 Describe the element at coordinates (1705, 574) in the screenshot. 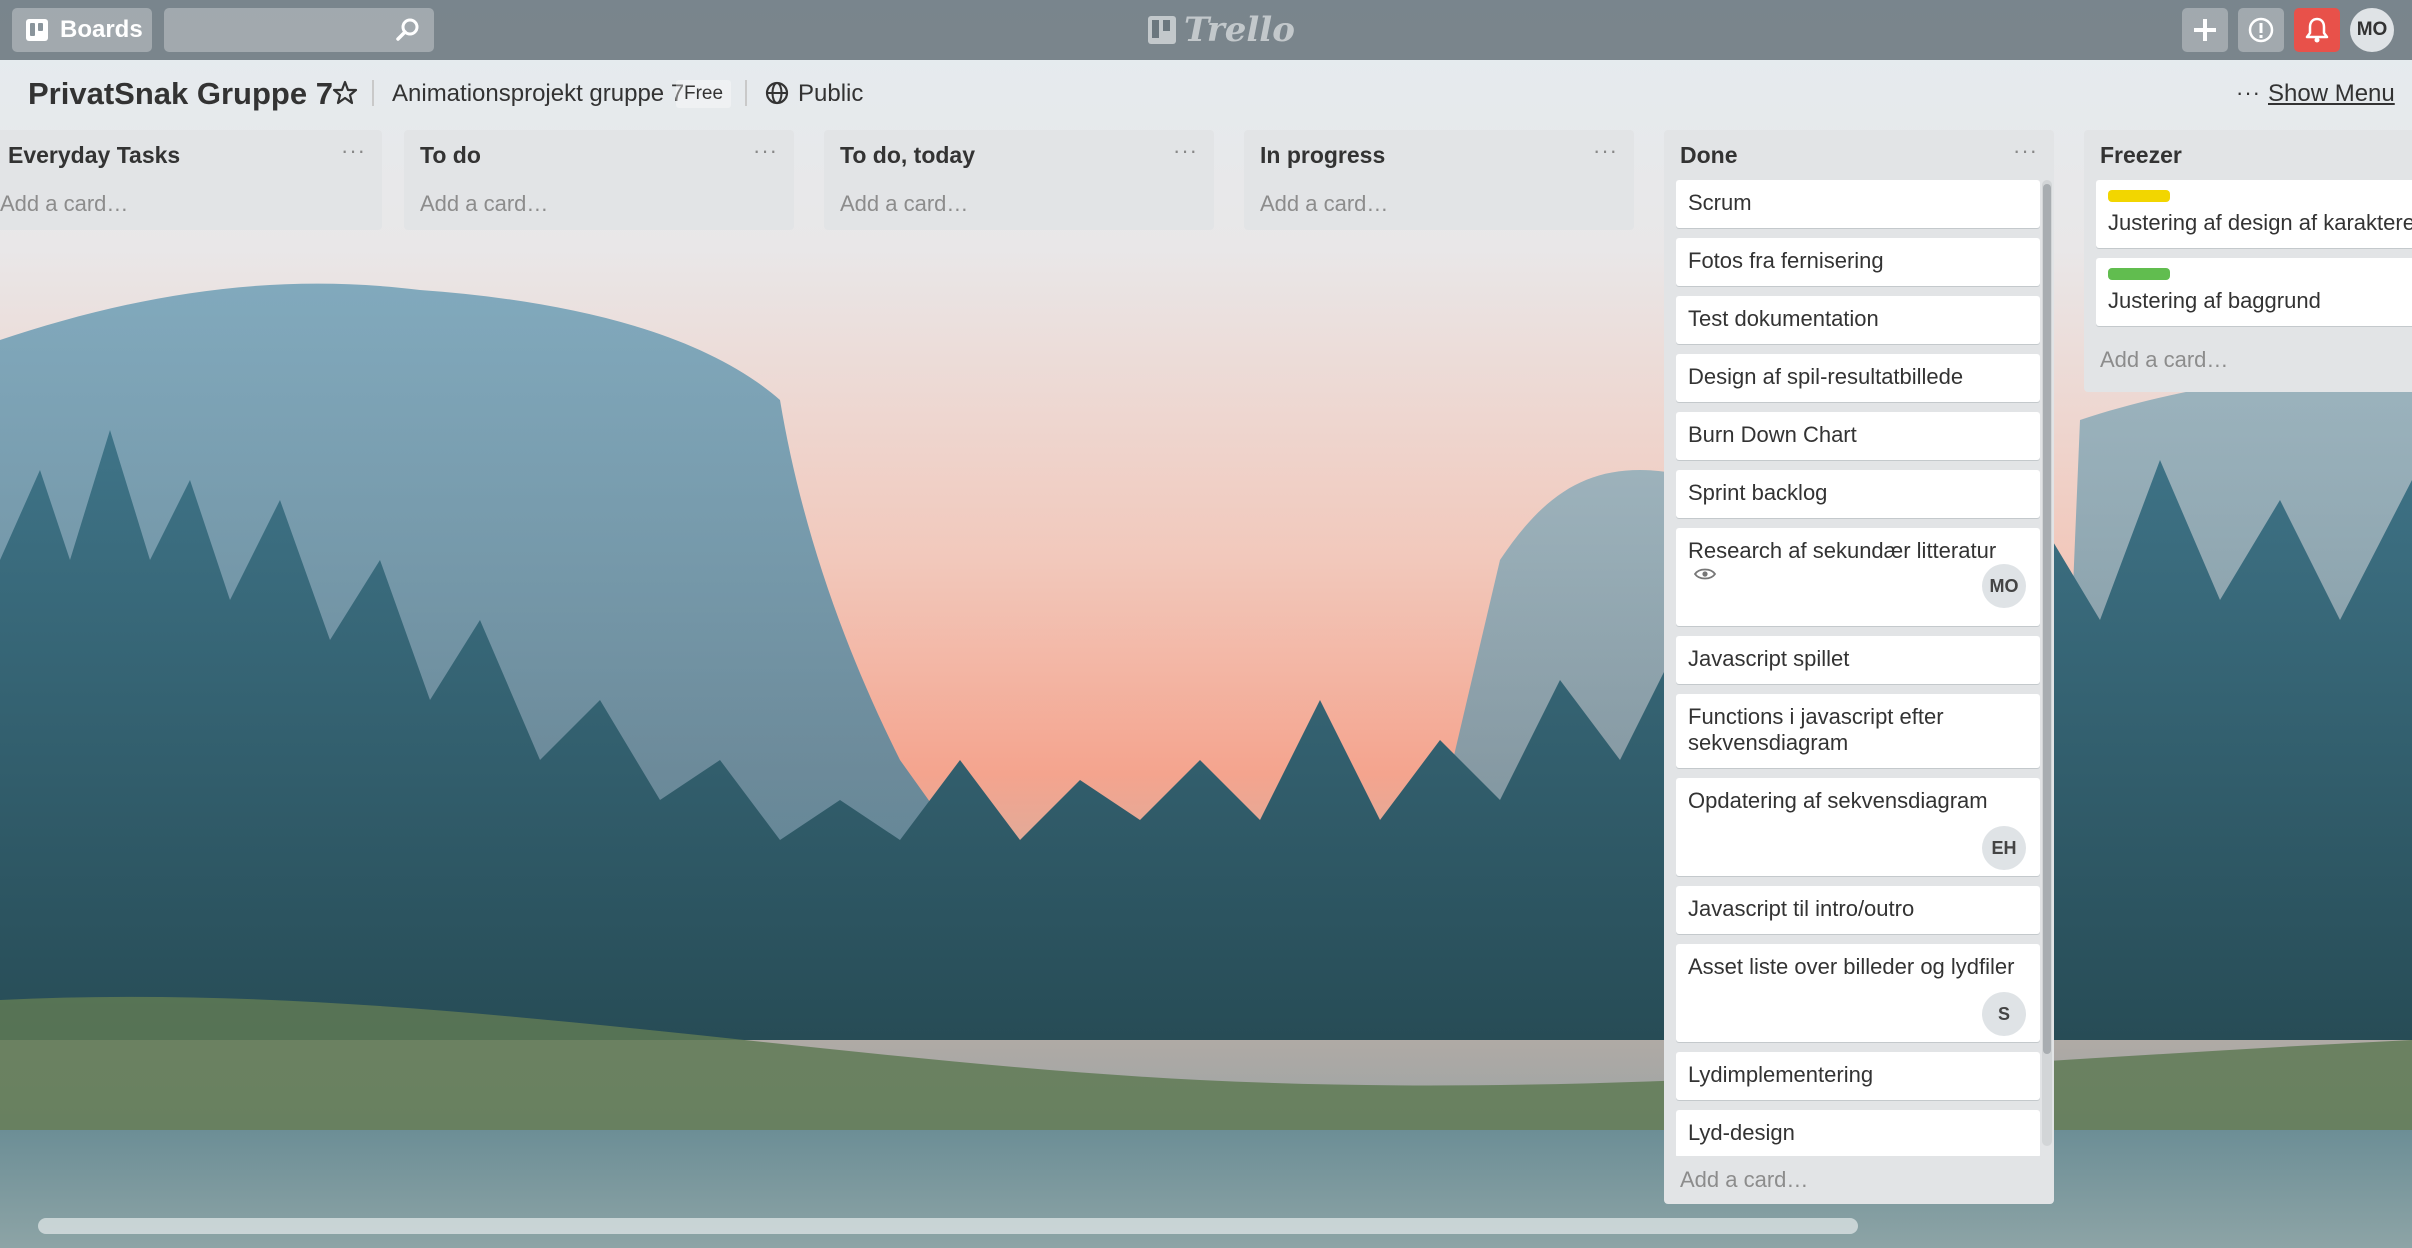

I see `eye-icon` at that location.